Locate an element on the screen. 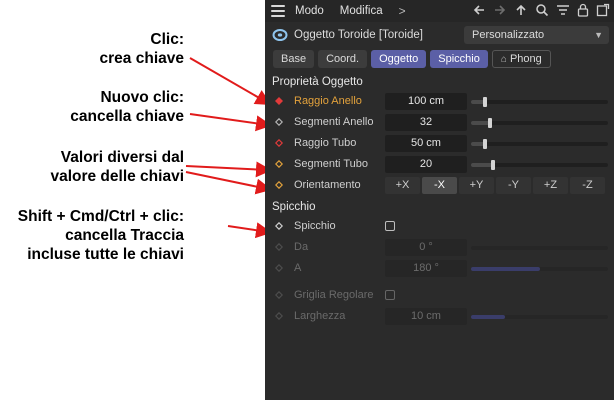  tab-coord: Coord. is located at coordinates (343, 59).